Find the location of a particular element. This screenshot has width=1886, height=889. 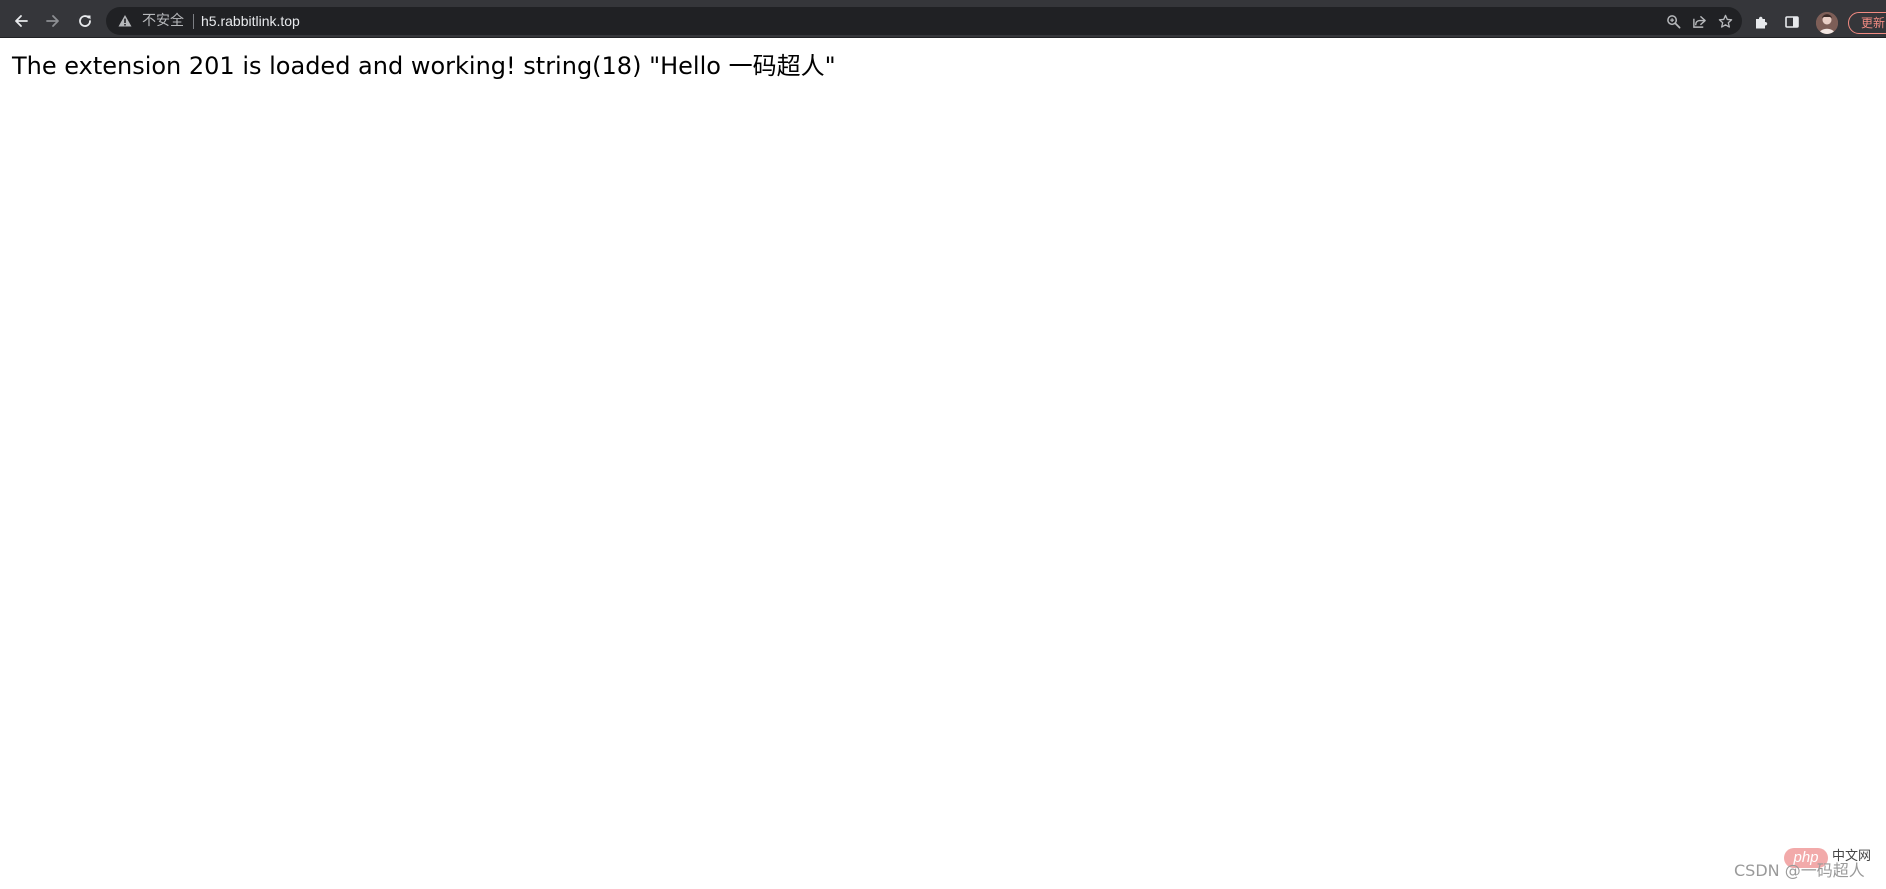

omnibox-divider is located at coordinates (193, 21).